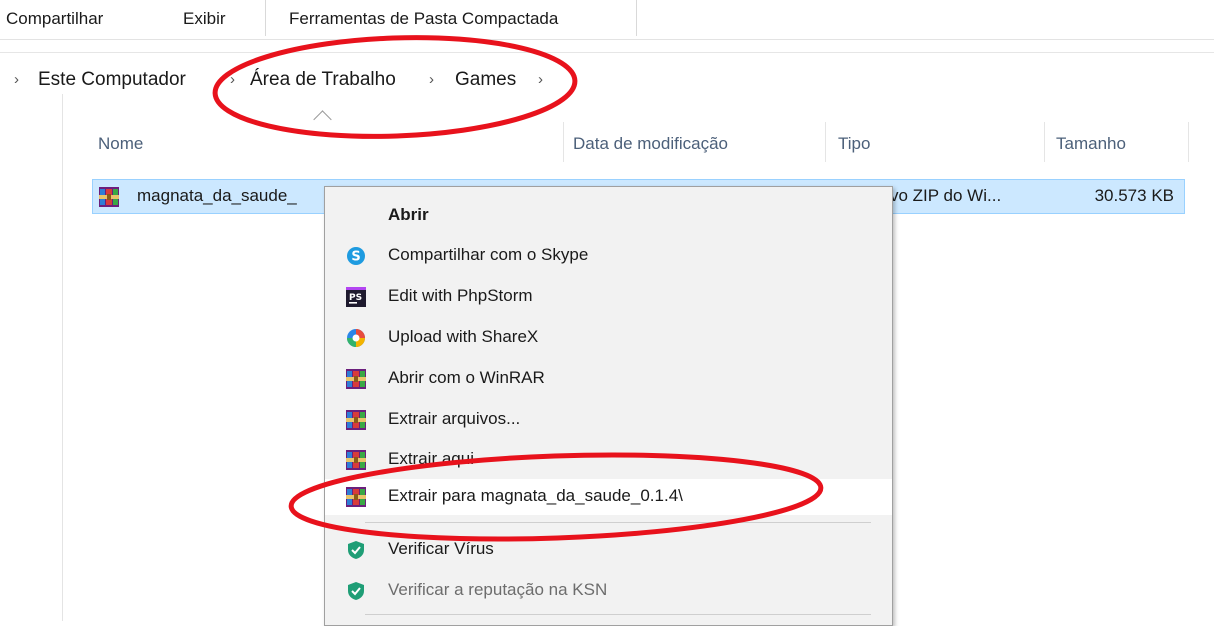 The width and height of the screenshot is (1214, 626). What do you see at coordinates (608, 297) in the screenshot?
I see `menu-item-edit-phpstorm: PS Edit with PhpStorm` at bounding box center [608, 297].